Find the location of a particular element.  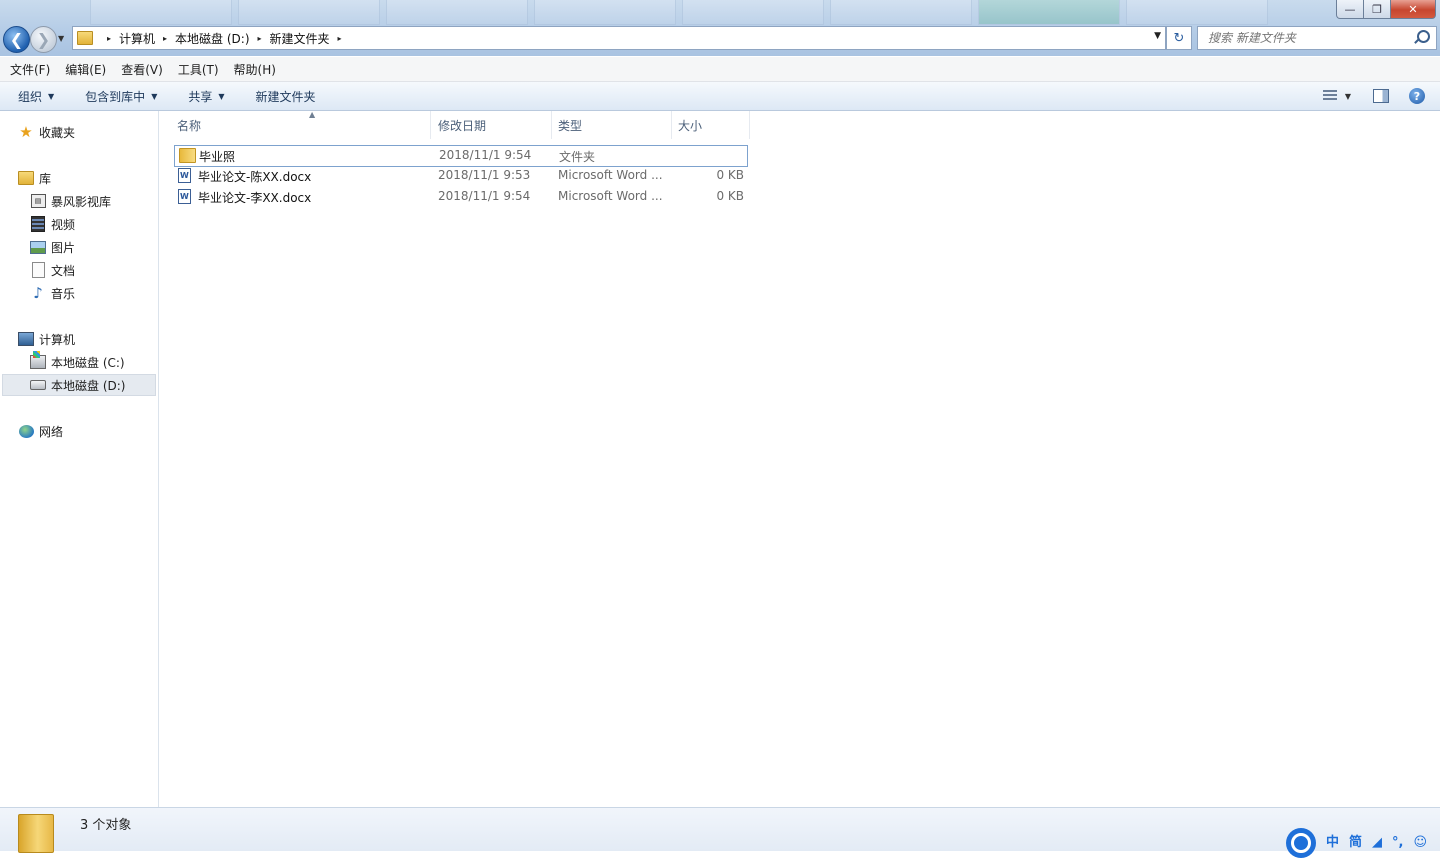

ime-toolbar: 中 简 ◢ °, ☺ is located at coordinates (1356, 842).